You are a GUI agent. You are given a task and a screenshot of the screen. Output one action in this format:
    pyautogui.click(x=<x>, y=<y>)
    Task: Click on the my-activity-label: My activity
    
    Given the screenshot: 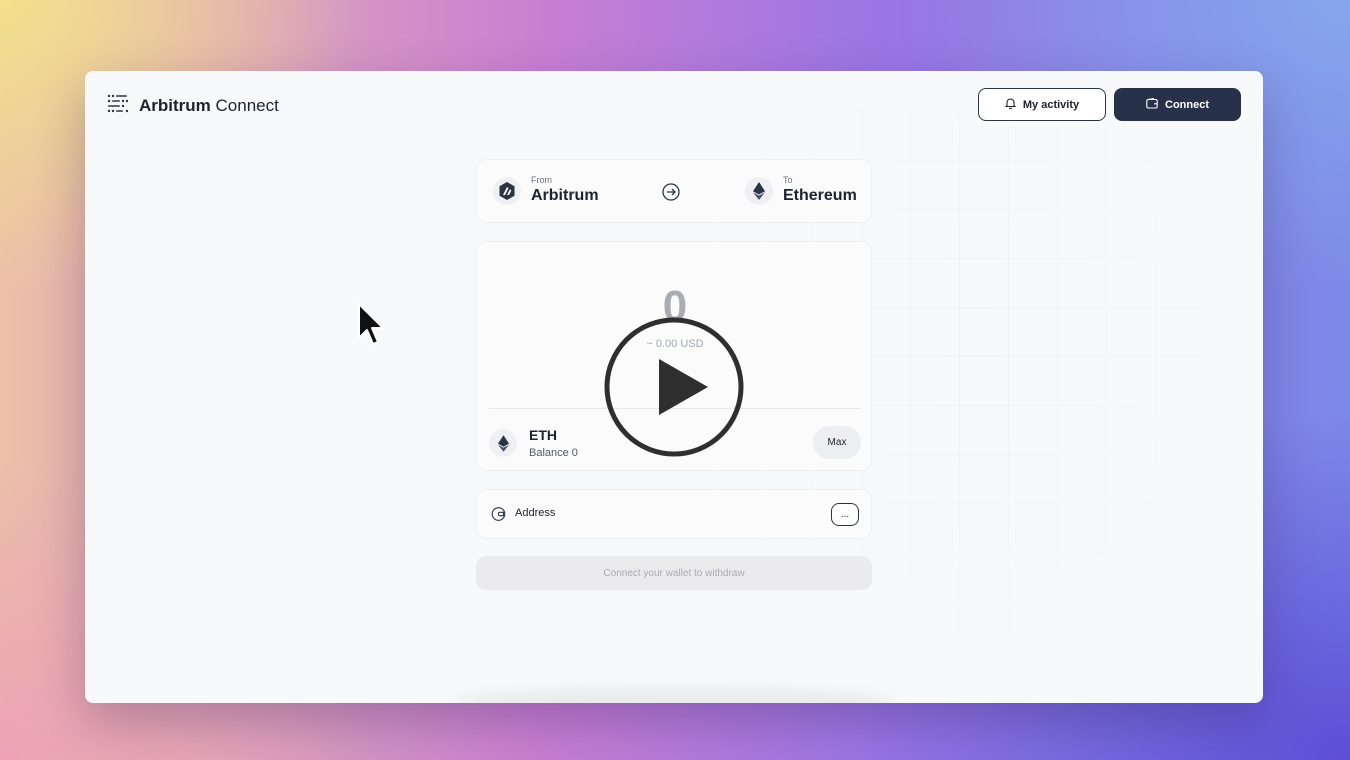 What is the action you would take?
    pyautogui.click(x=1051, y=104)
    